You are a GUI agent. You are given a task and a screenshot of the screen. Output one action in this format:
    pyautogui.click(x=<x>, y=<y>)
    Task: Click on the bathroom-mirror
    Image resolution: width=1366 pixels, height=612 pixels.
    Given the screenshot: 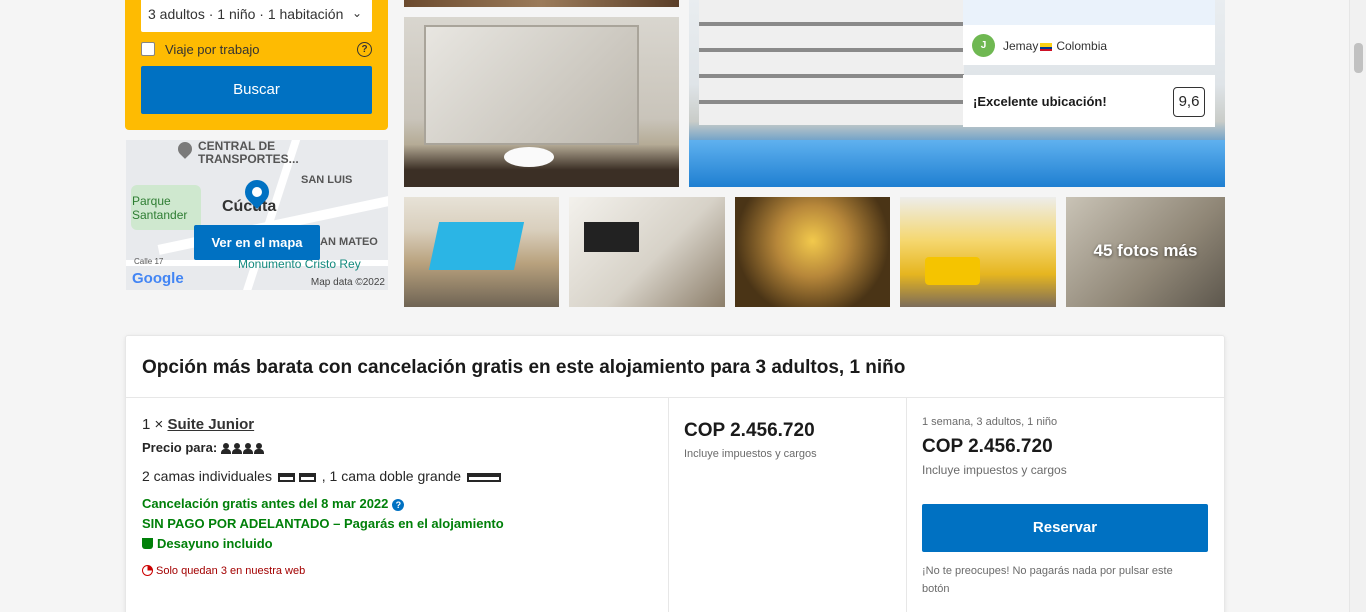 What is the action you would take?
    pyautogui.click(x=531, y=85)
    